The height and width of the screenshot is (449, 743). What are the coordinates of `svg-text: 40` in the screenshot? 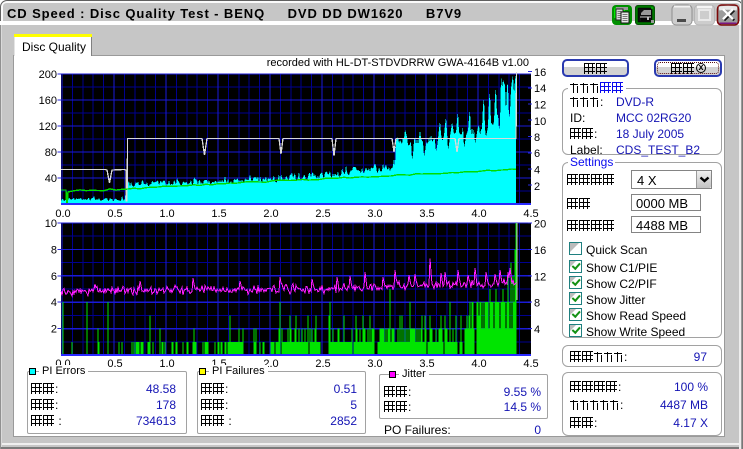 It's located at (51, 179).